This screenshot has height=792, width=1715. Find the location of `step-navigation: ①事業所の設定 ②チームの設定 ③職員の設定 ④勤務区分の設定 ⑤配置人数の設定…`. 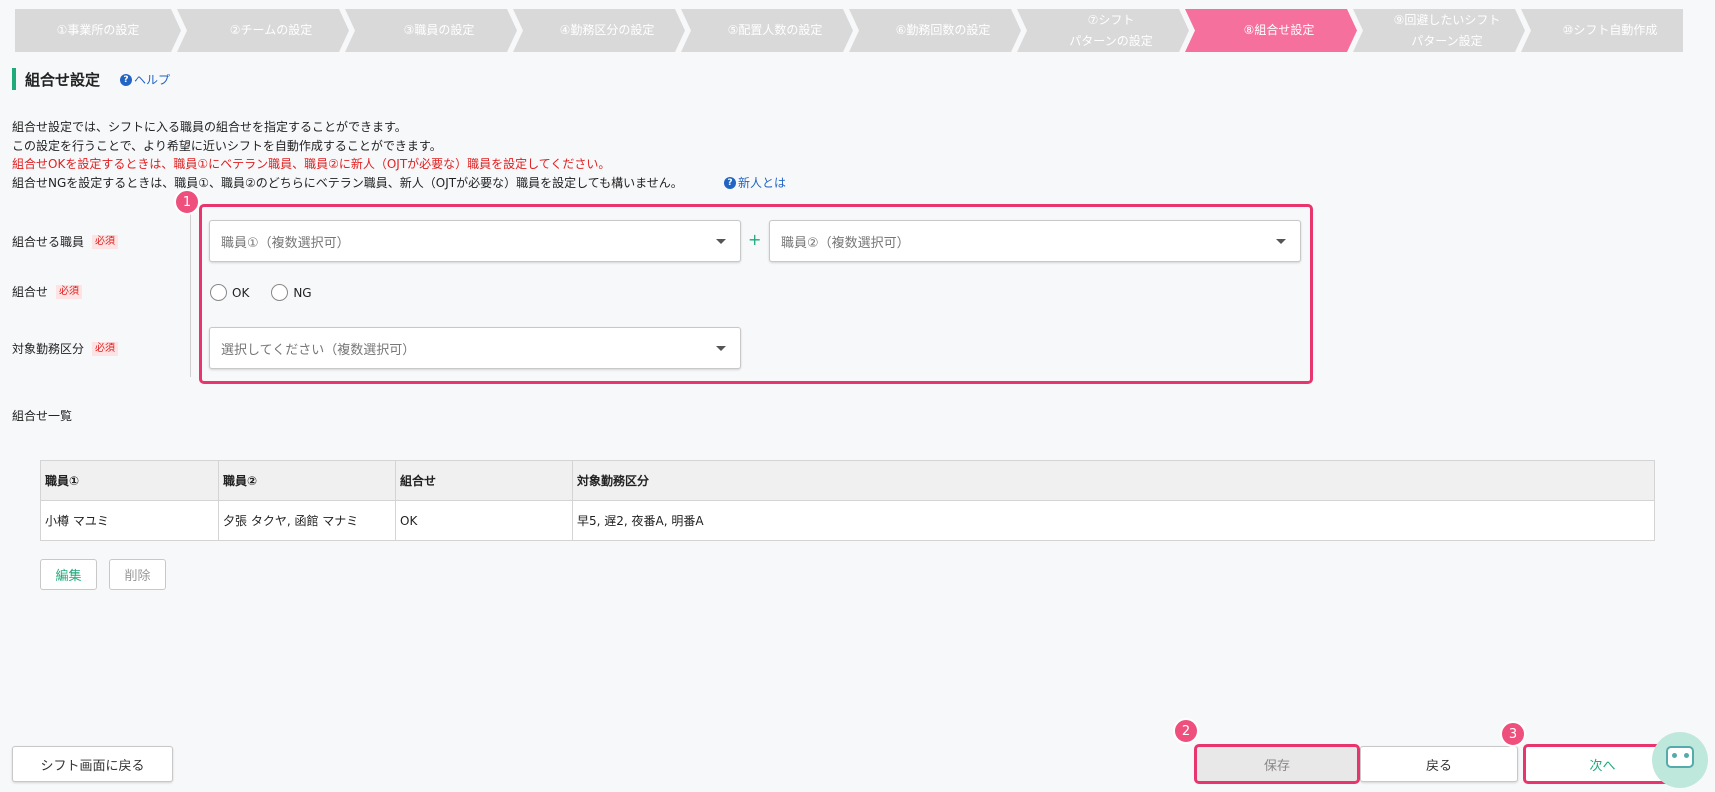

step-navigation: ①事業所の設定 ②チームの設定 ③職員の設定 ④勤務区分の設定 ⑤配置人数の設定… is located at coordinates (849, 30).